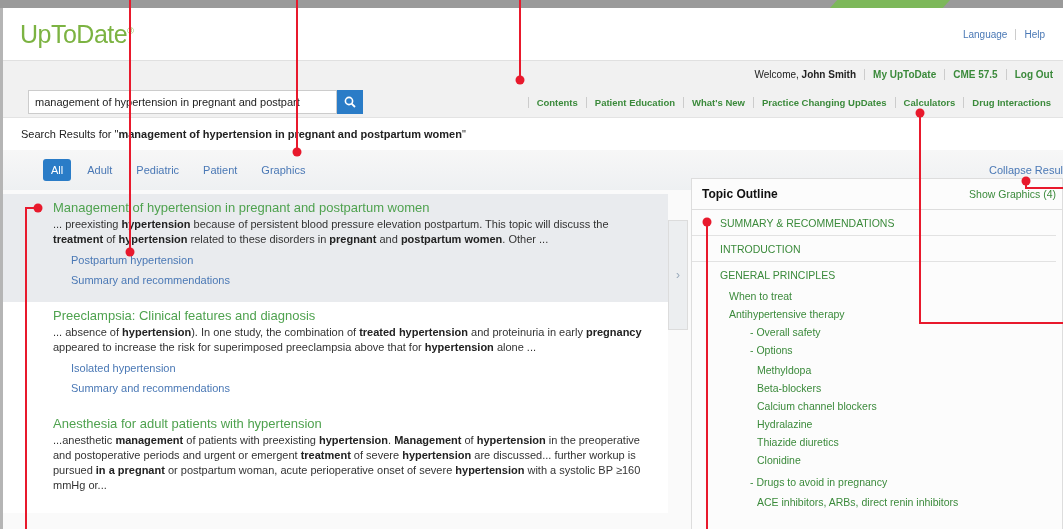  I want to click on nav-link: Practice Changing UpDates, so click(824, 102).